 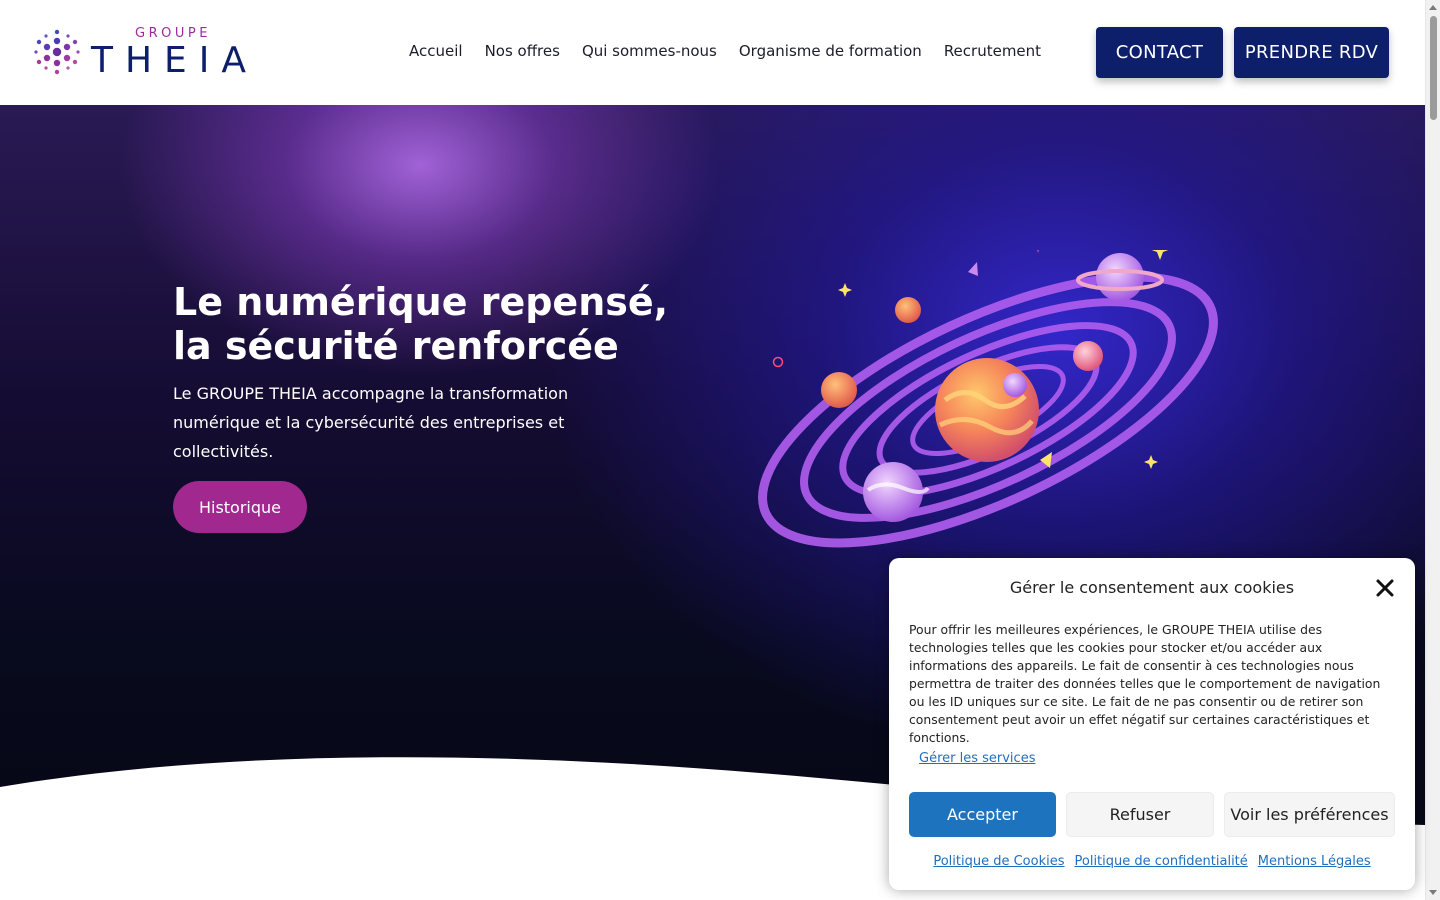 I want to click on hero-title-line2: la sécurité renforcée, so click(x=396, y=346).